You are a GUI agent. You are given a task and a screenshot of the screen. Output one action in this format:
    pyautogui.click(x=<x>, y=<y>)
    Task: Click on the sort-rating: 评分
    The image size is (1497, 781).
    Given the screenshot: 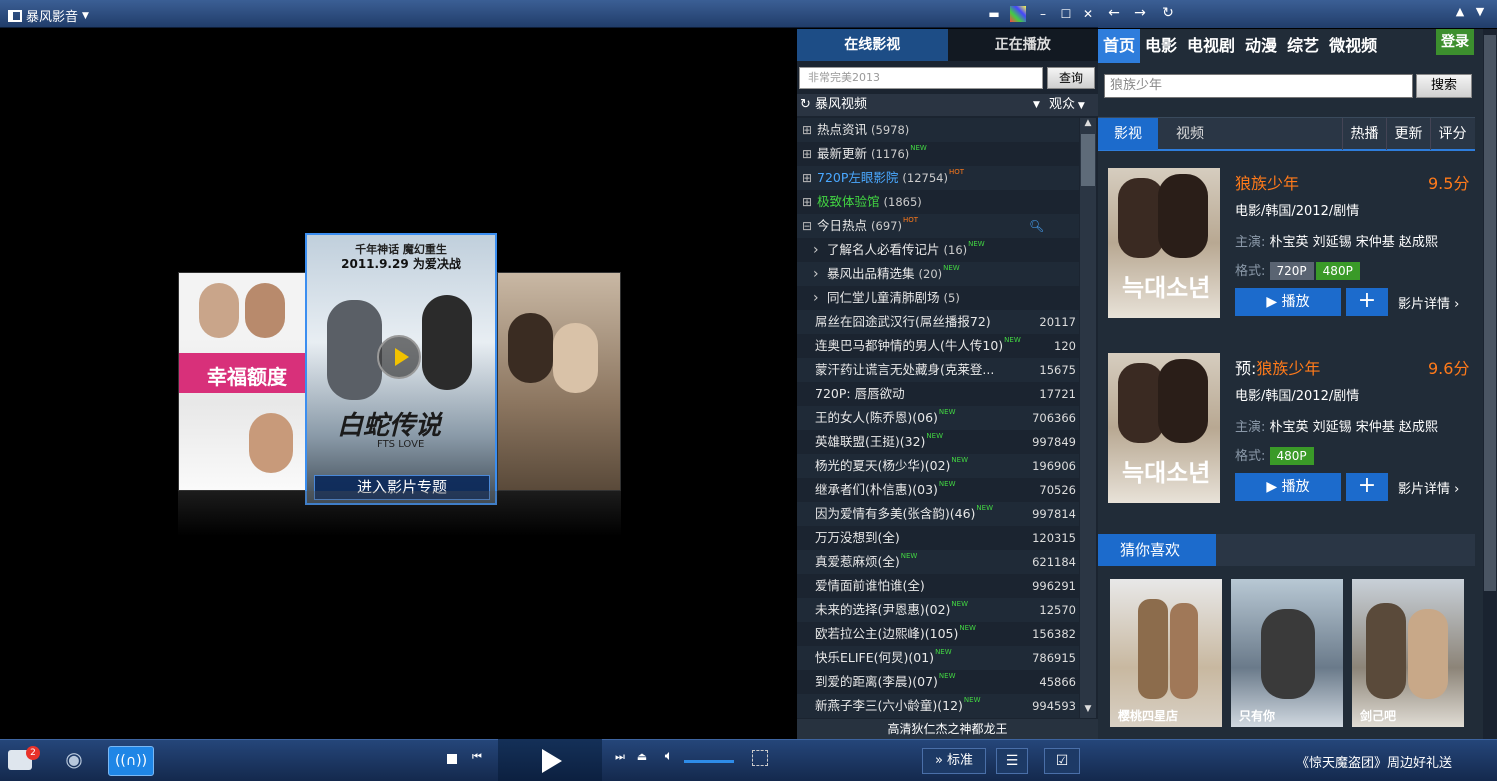 What is the action you would take?
    pyautogui.click(x=1452, y=134)
    